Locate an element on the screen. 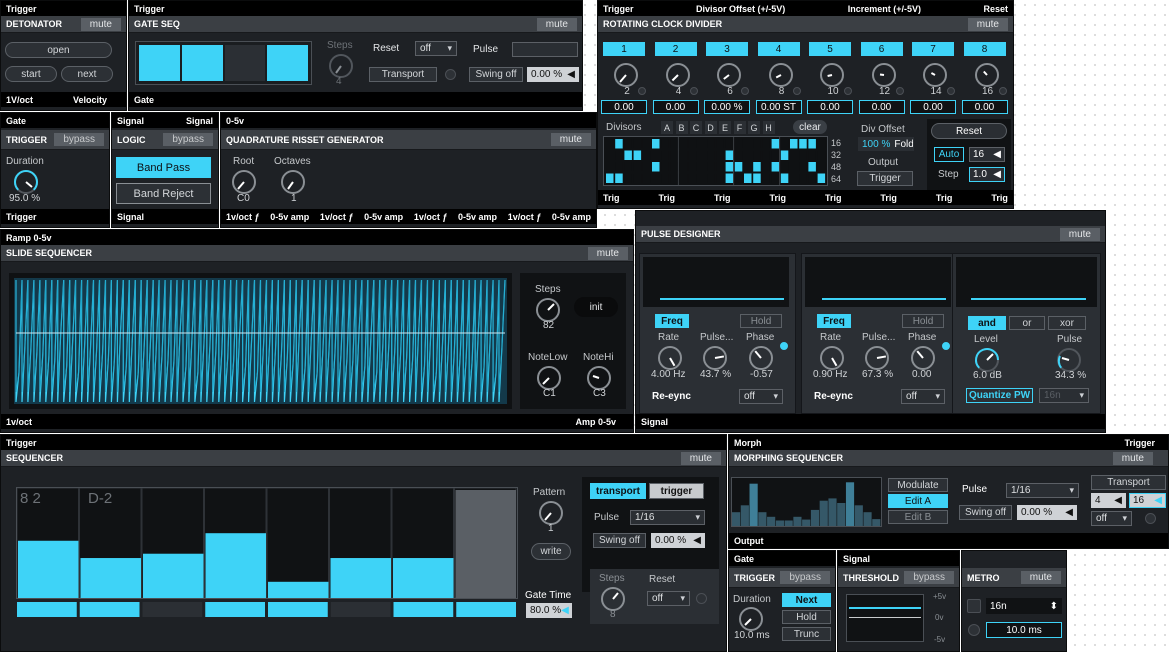 Image resolution: width=1169 pixels, height=652 pixels. divisor-letter-button: G is located at coordinates (754, 127).